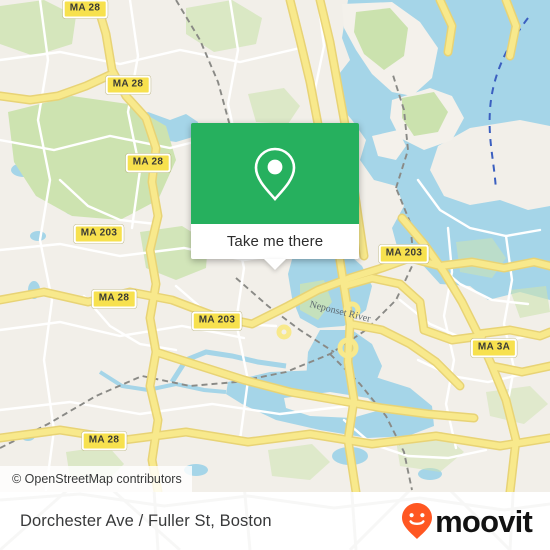  Describe the element at coordinates (484, 521) in the screenshot. I see `moovit-wordmark: moovit` at that location.